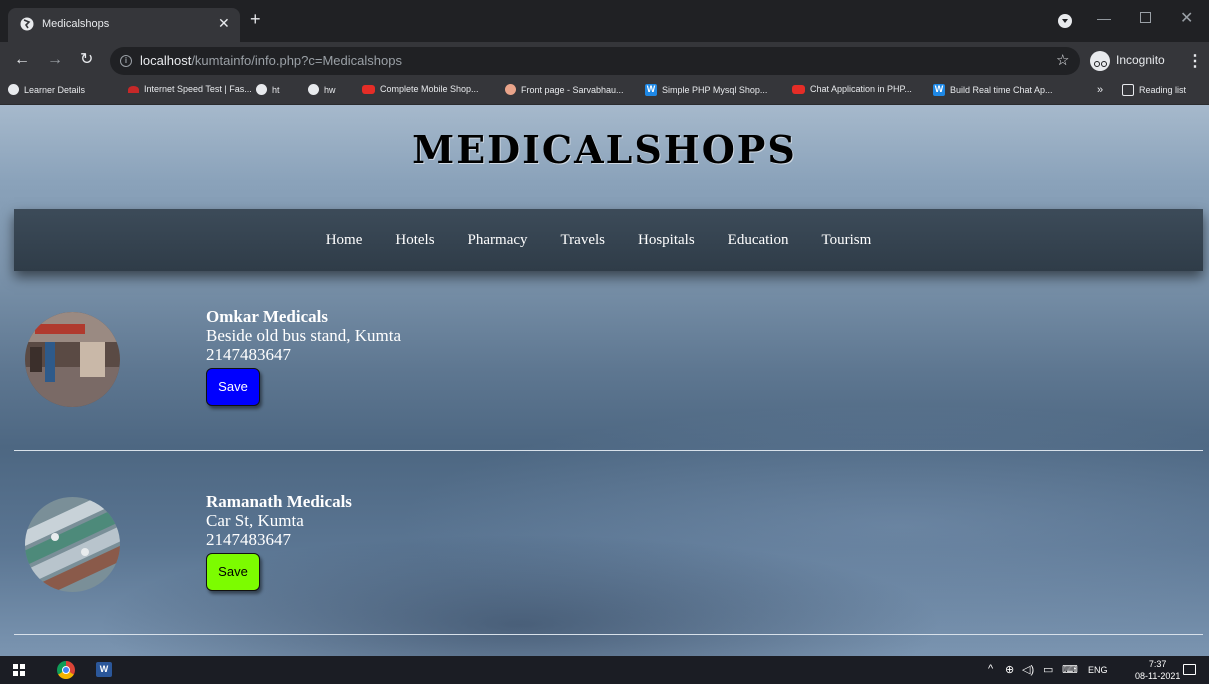 The height and width of the screenshot is (684, 1209). Describe the element at coordinates (255, 19) in the screenshot. I see `new-tab-icon: +` at that location.